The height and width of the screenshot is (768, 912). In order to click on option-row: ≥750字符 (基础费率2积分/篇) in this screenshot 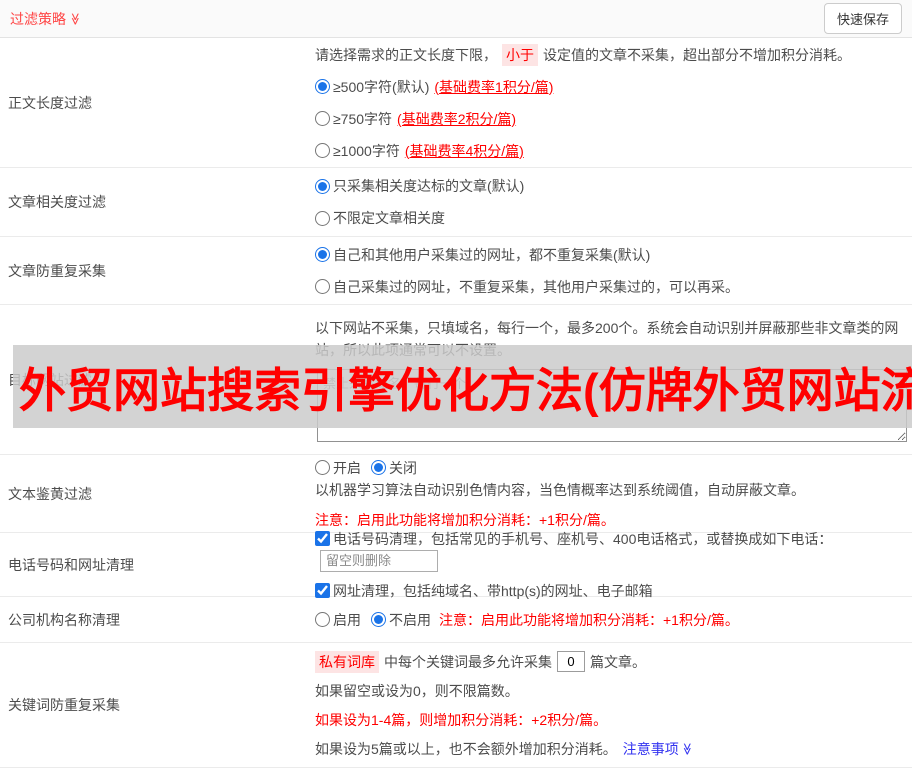, I will do `click(609, 119)`.